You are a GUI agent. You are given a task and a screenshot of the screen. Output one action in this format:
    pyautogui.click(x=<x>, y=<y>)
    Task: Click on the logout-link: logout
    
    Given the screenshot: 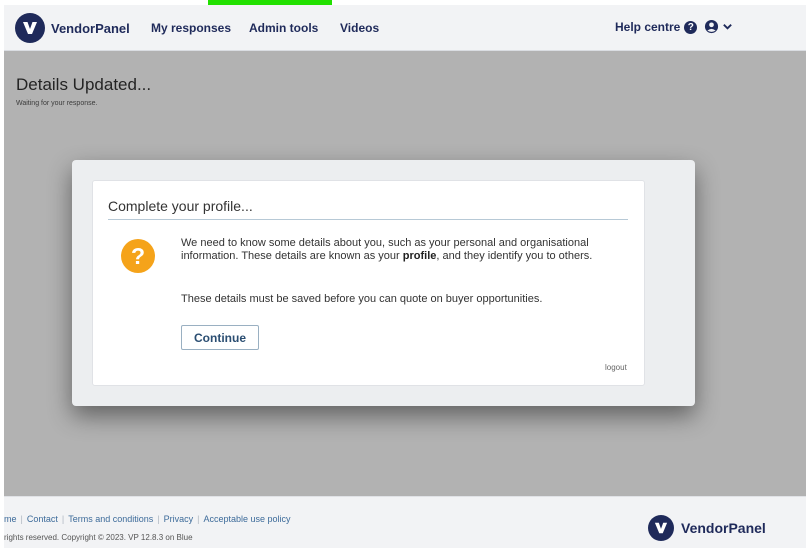 What is the action you would take?
    pyautogui.click(x=616, y=367)
    